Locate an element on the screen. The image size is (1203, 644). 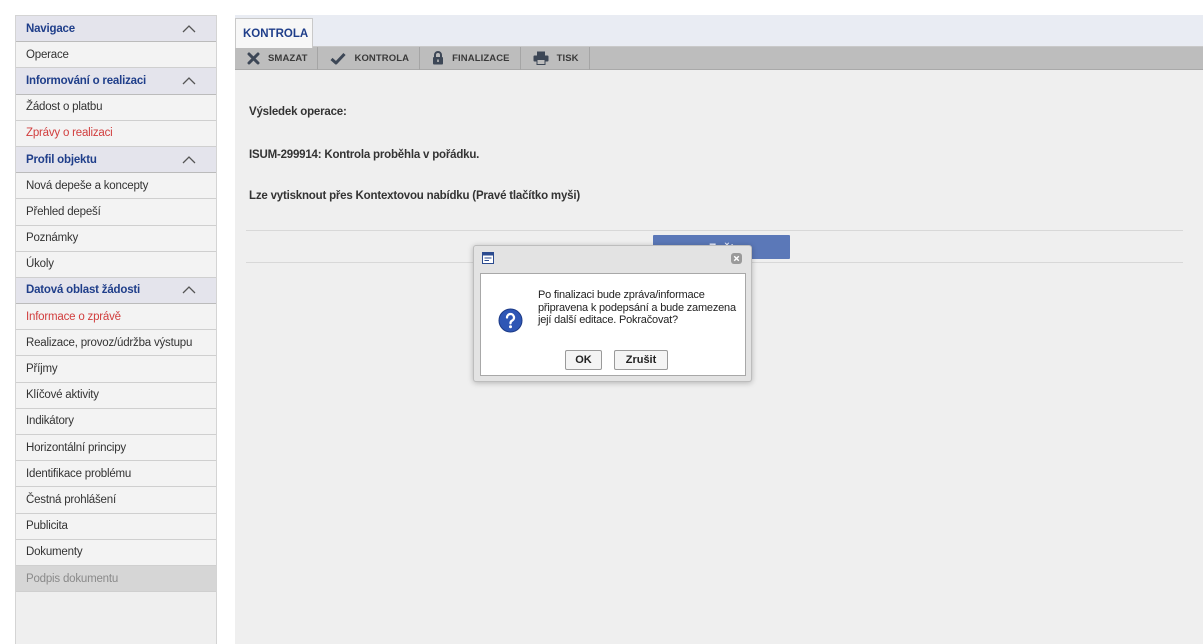
smazat-label: SMAZAT is located at coordinates (288, 58).